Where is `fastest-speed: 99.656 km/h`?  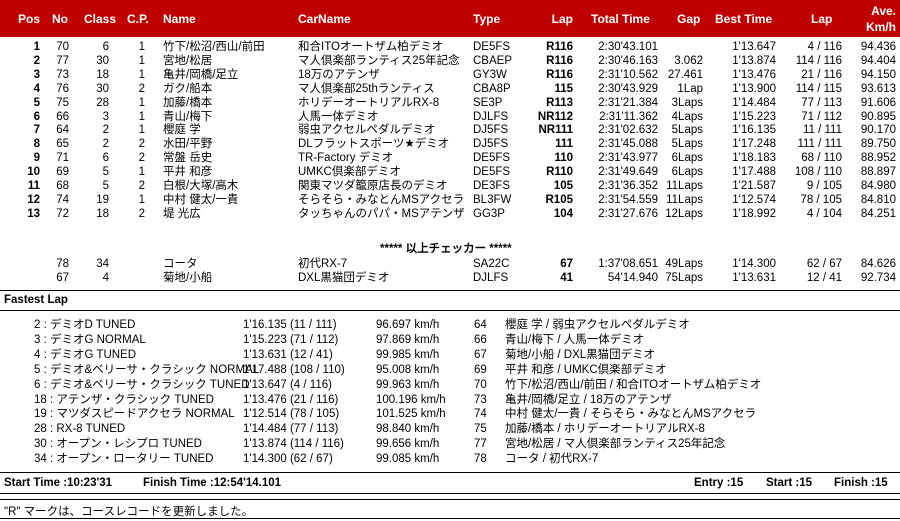 fastest-speed: 99.656 km/h is located at coordinates (408, 444).